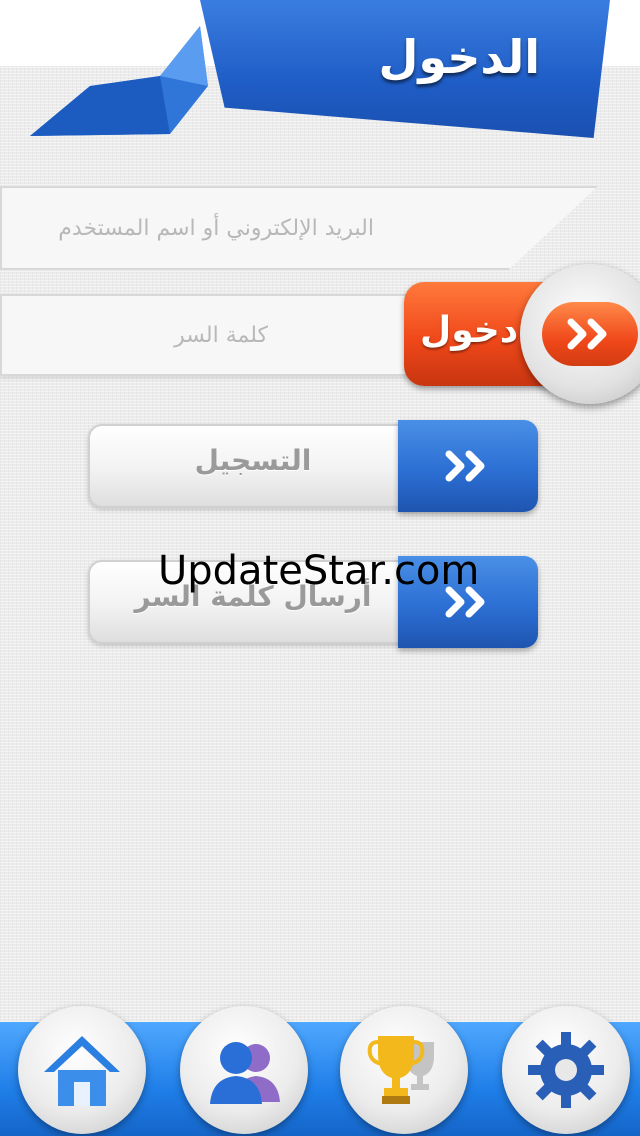  Describe the element at coordinates (469, 330) in the screenshot. I see `login-label: دخول` at that location.